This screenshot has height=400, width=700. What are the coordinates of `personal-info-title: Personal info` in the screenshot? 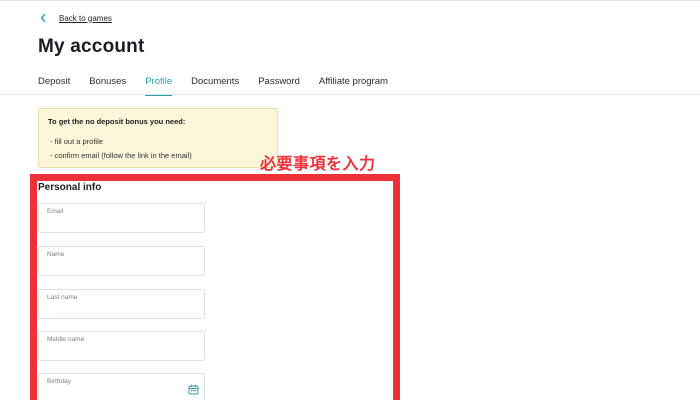 It's located at (70, 187).